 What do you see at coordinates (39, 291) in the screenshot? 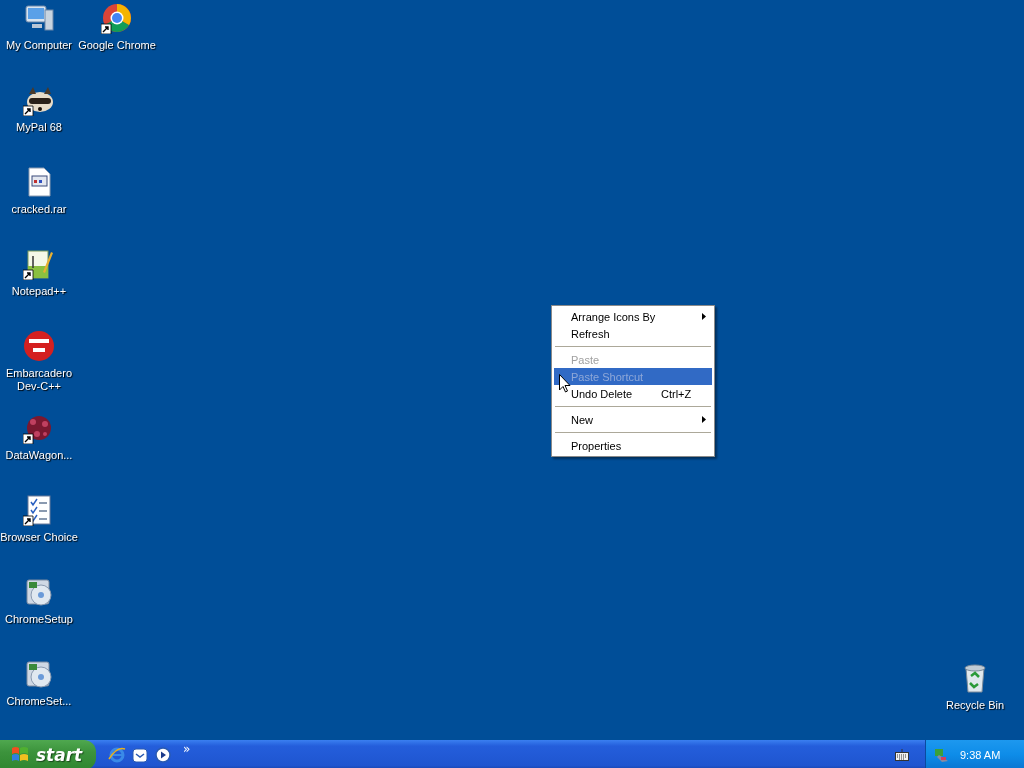
I see `icon-label: Notepad++` at bounding box center [39, 291].